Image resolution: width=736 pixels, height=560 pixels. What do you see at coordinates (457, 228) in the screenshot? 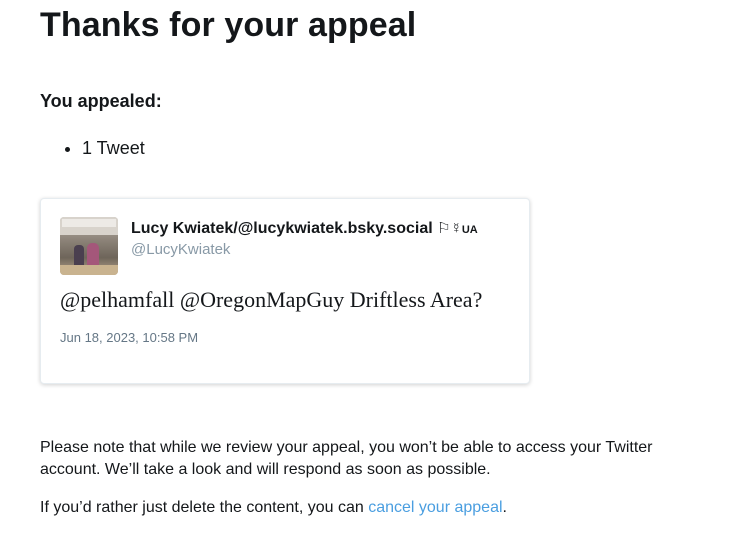
I see `flag-icon: ⚐☿UA` at bounding box center [457, 228].